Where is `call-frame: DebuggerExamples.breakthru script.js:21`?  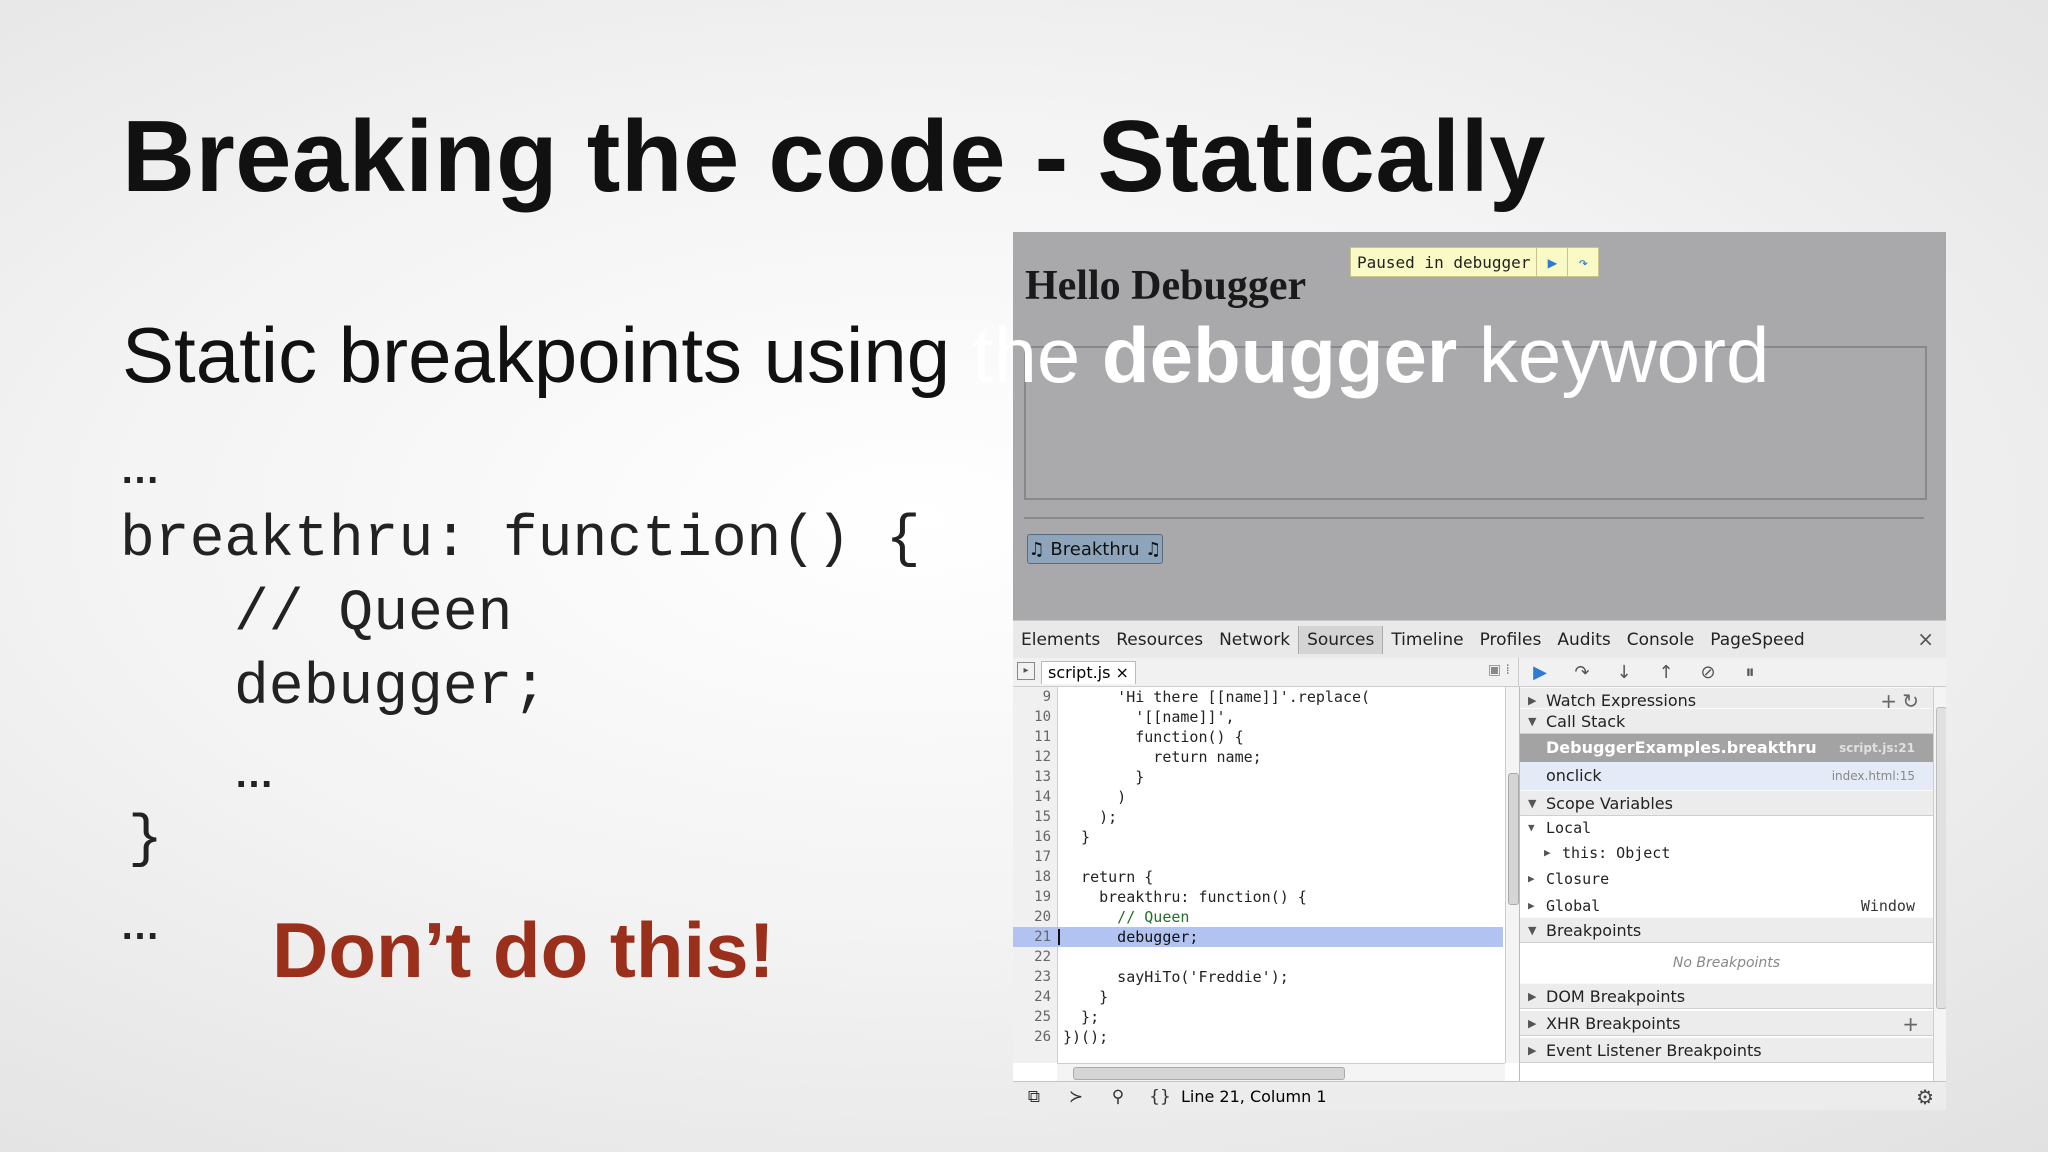
call-frame: DebuggerExamples.breakthru script.js:21 is located at coordinates (1726, 748).